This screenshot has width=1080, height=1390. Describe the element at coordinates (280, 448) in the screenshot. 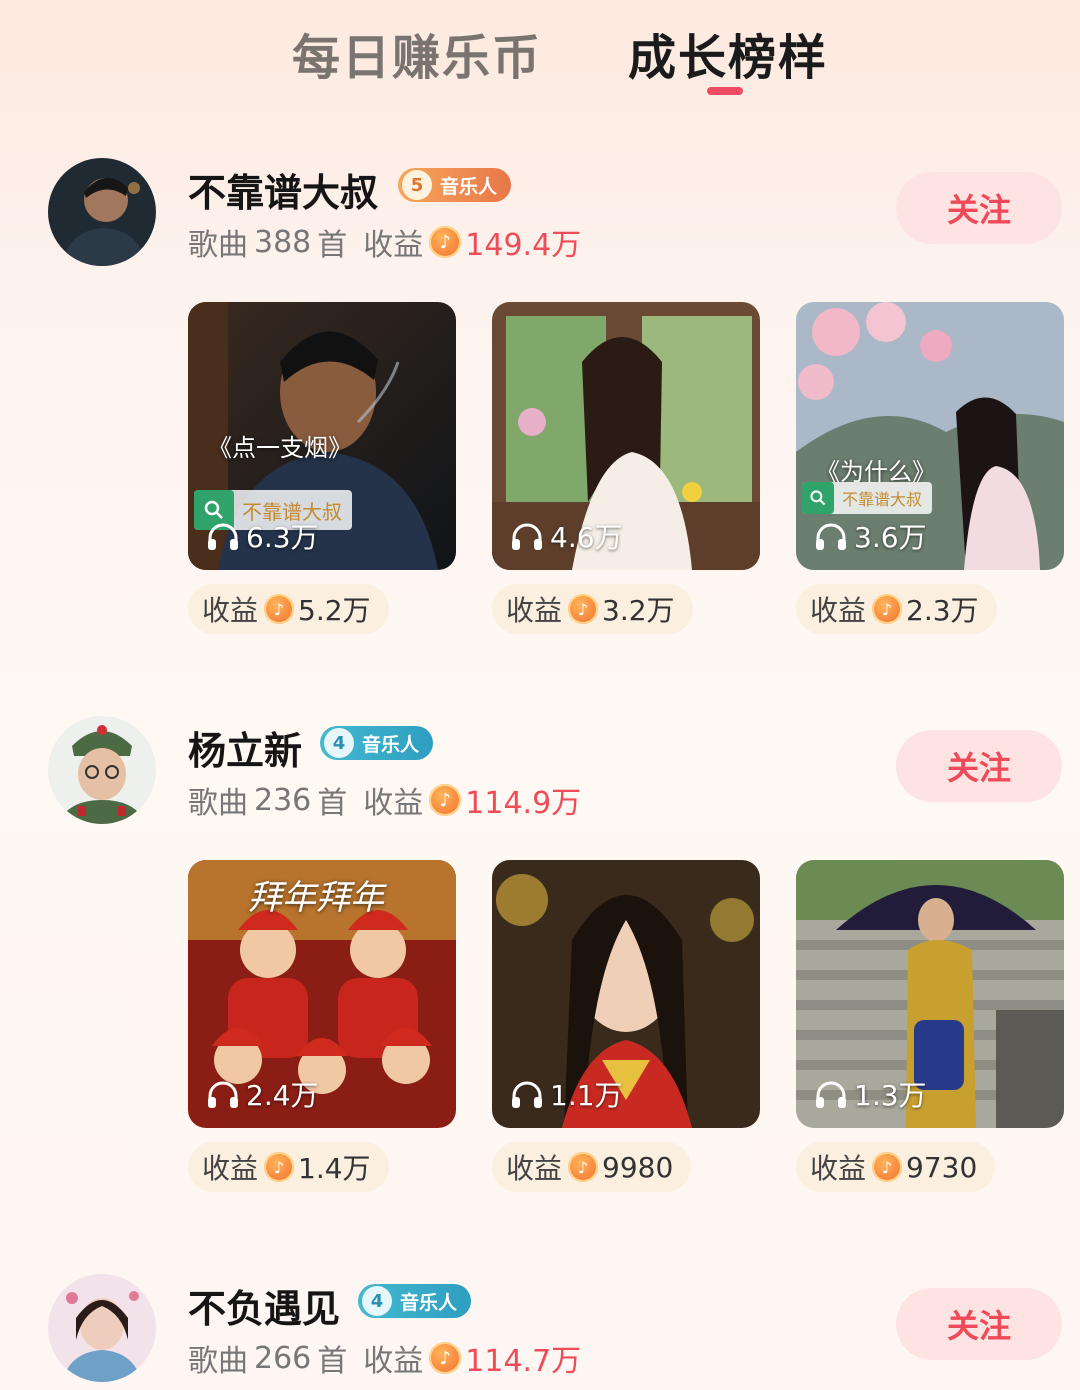

I see `work-title: 《点一支烟》` at that location.